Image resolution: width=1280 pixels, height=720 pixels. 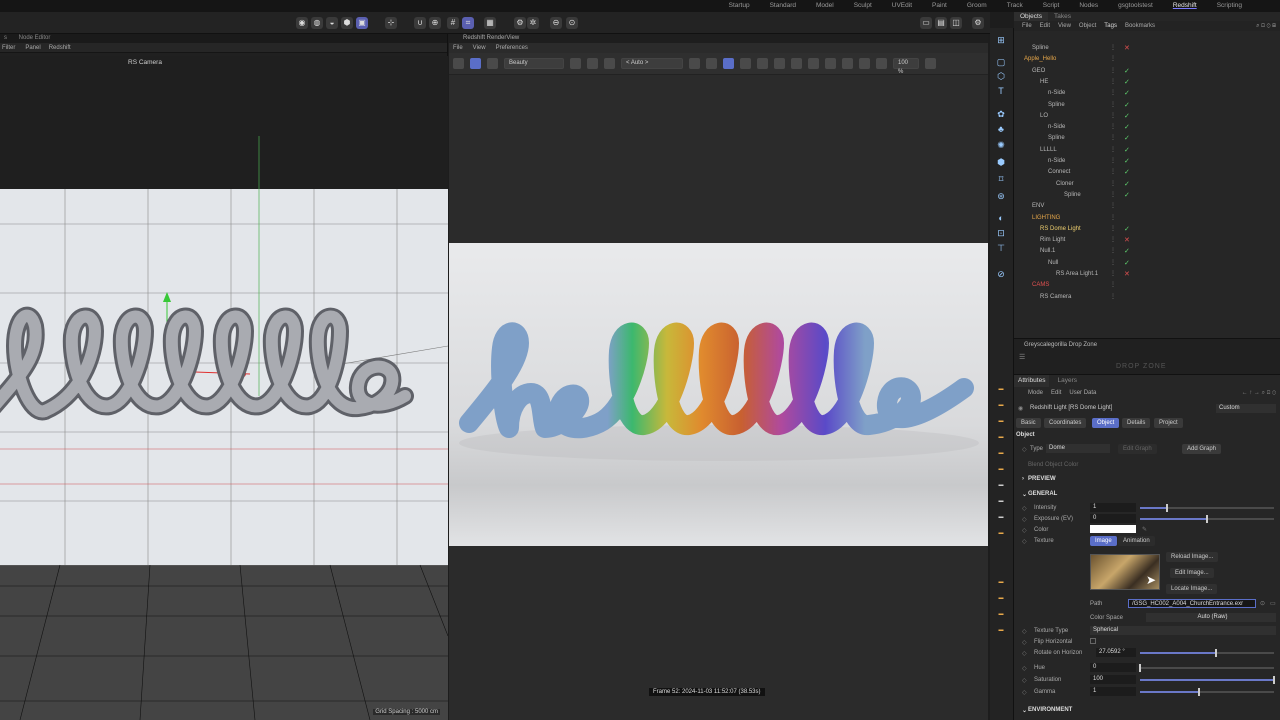 I want to click on animation-tab: Animation, so click(x=1136, y=541).